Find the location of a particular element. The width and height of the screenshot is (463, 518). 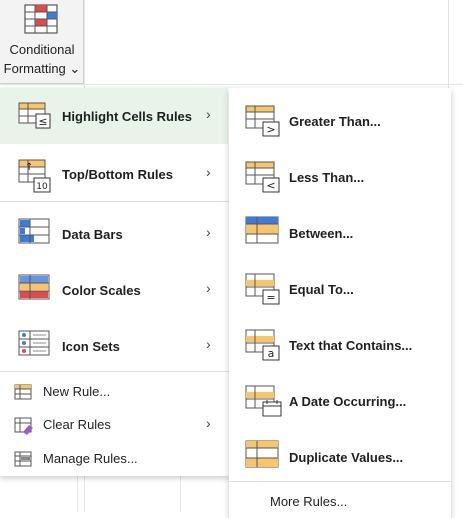

new-rule-icon is located at coordinates (23, 392).